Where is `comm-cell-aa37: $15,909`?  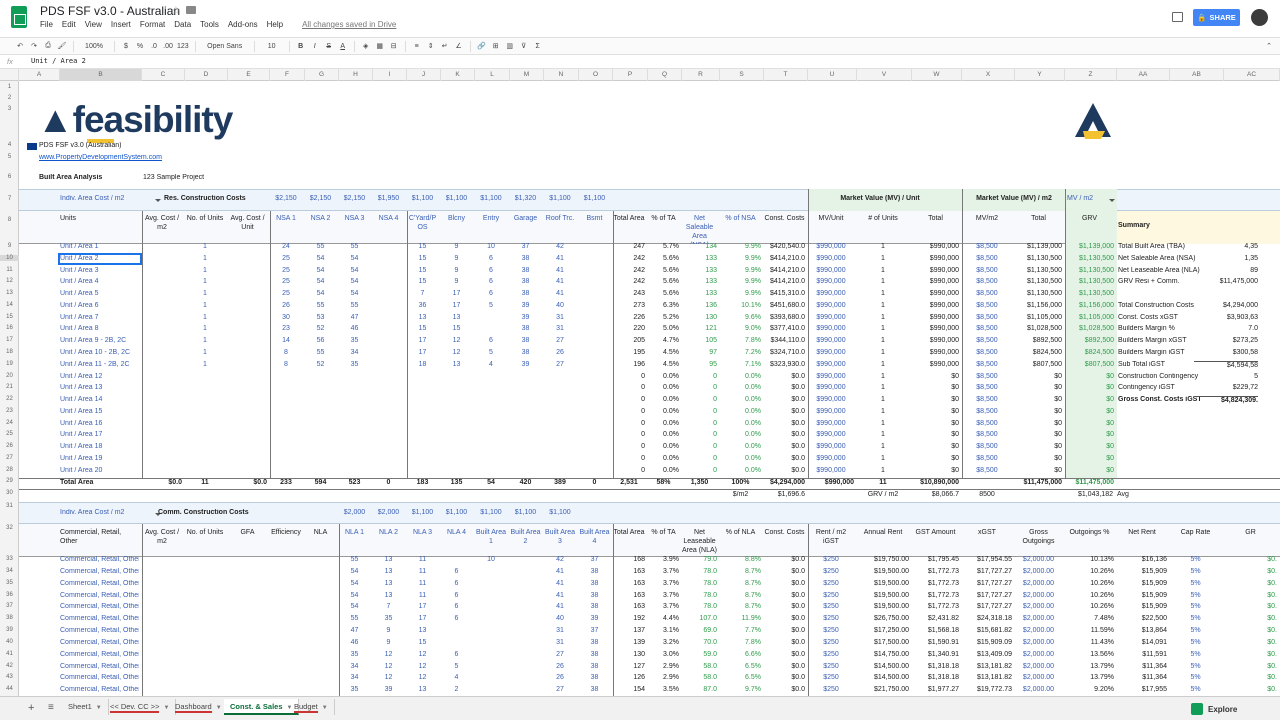
comm-cell-aa37: $15,909 is located at coordinates (1142, 606).